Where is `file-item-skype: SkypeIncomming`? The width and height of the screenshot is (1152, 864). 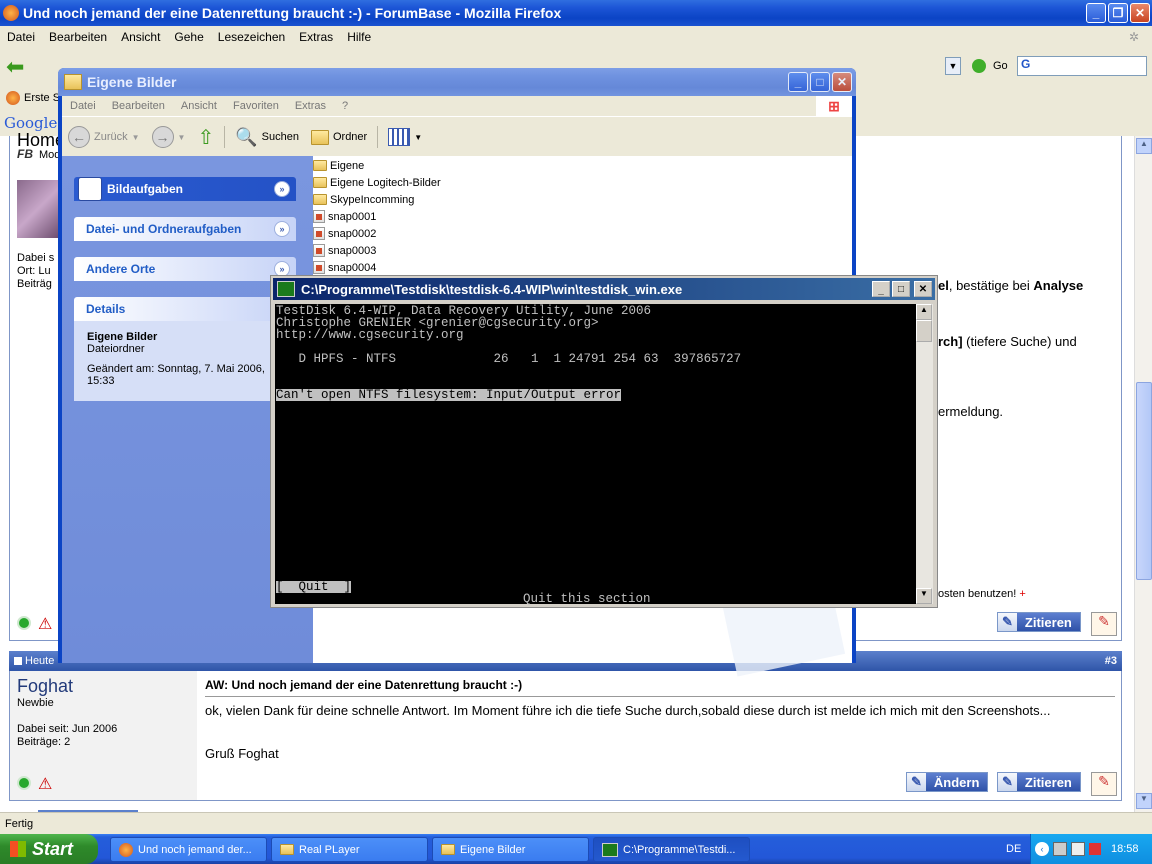 file-item-skype: SkypeIncomming is located at coordinates (377, 199).